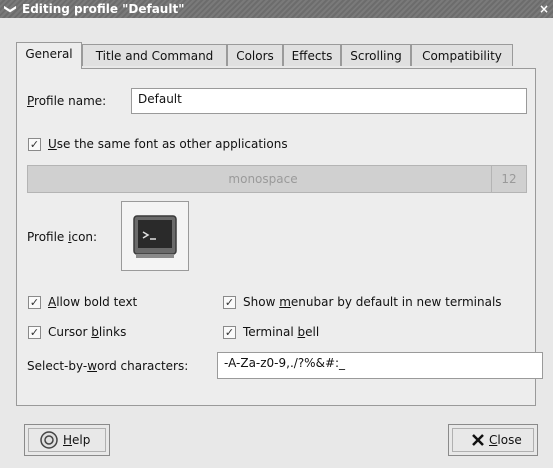  What do you see at coordinates (263, 179) in the screenshot?
I see `font-name: monospace` at bounding box center [263, 179].